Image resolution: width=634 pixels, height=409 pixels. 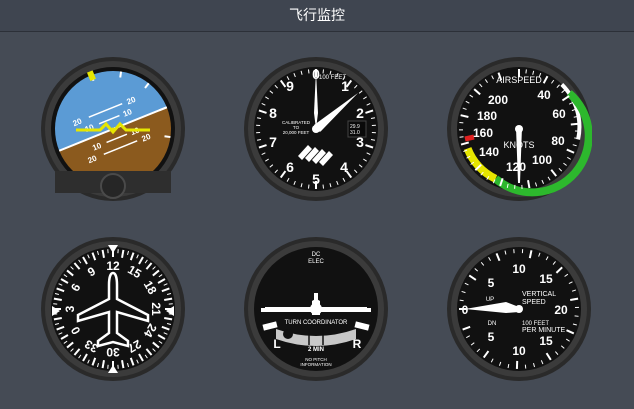 I want to click on page-title: 飞行监控, so click(x=317, y=15).